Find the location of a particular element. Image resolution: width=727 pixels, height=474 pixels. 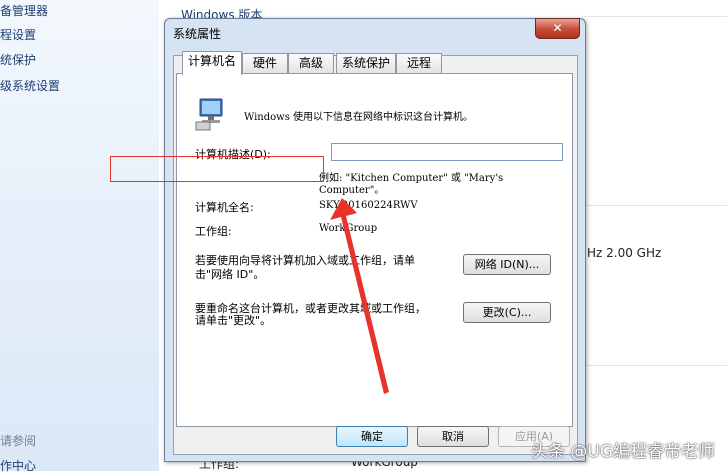

tab-computer-name: 计算机名 is located at coordinates (212, 63).